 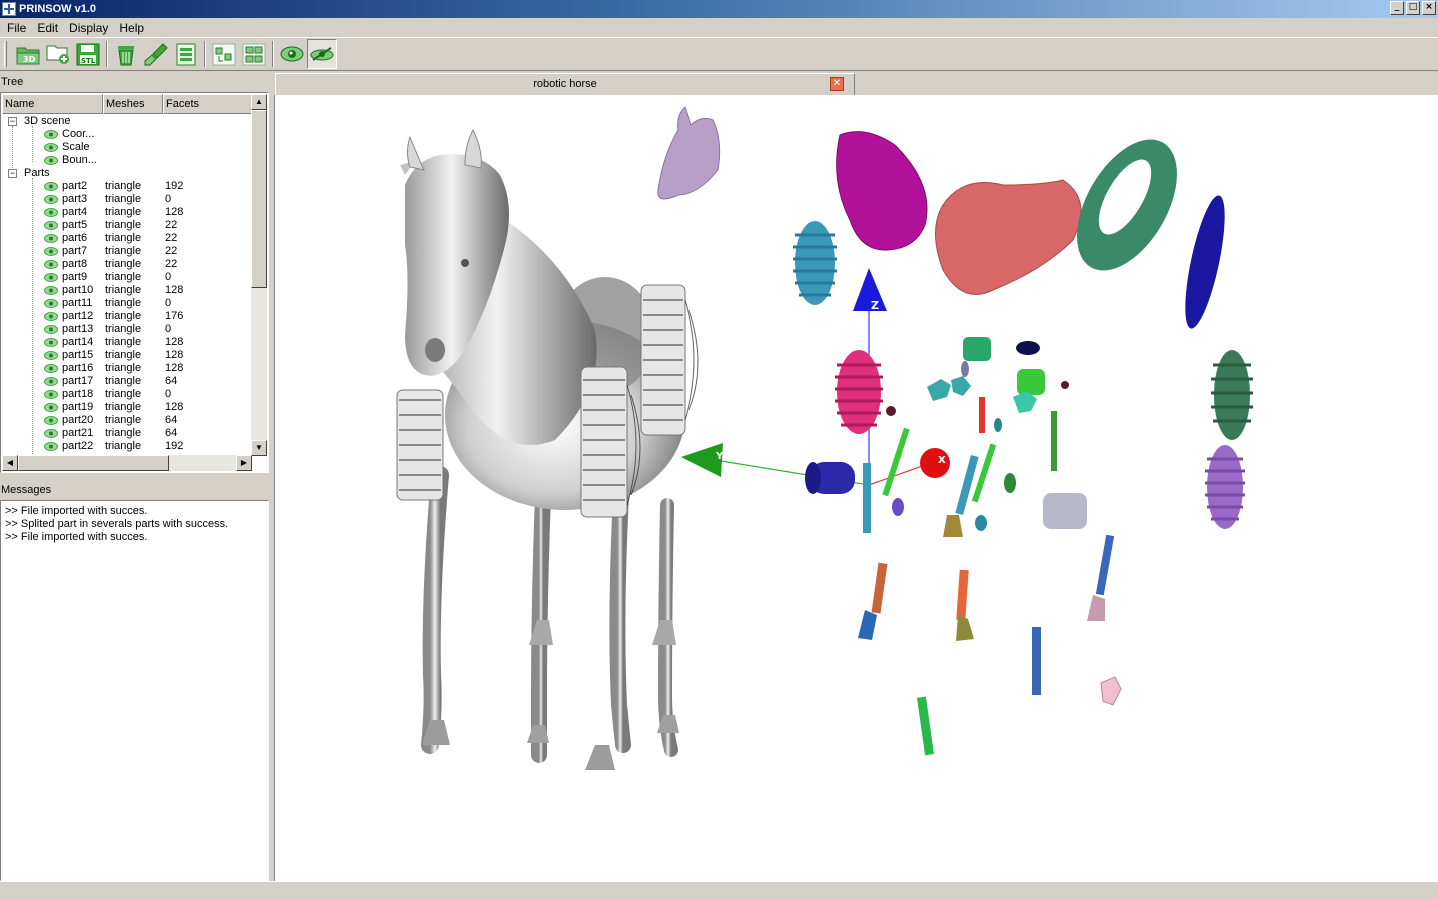 What do you see at coordinates (12, 121) in the screenshot?
I see `scene-collapse-toggle: −` at bounding box center [12, 121].